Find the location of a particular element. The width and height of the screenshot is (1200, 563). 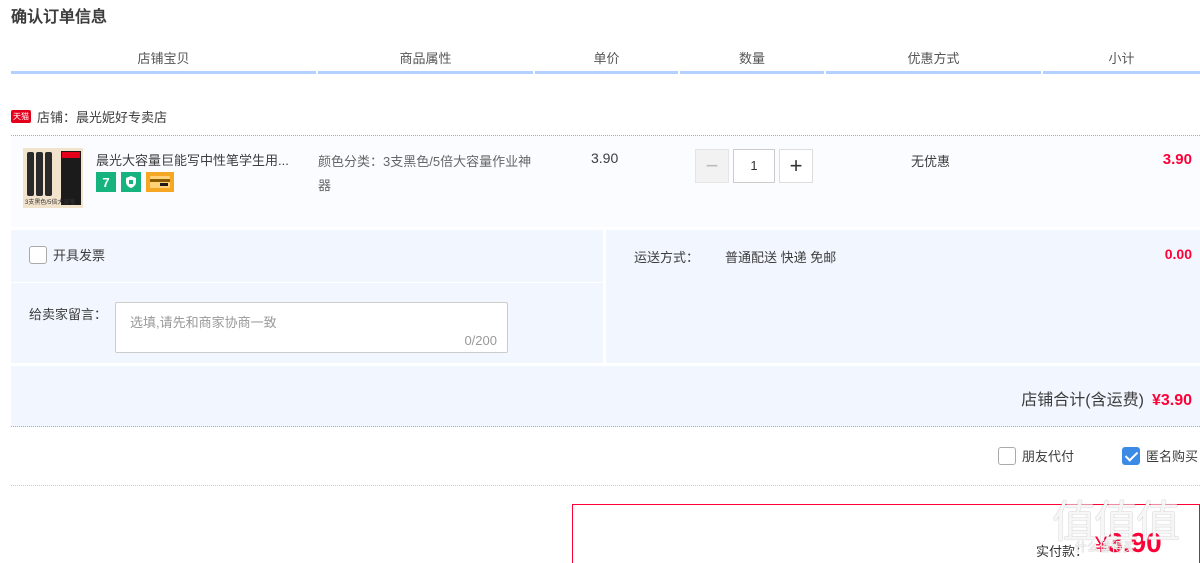

shipping-method: 普通配送 快递 免邮 is located at coordinates (780, 256).